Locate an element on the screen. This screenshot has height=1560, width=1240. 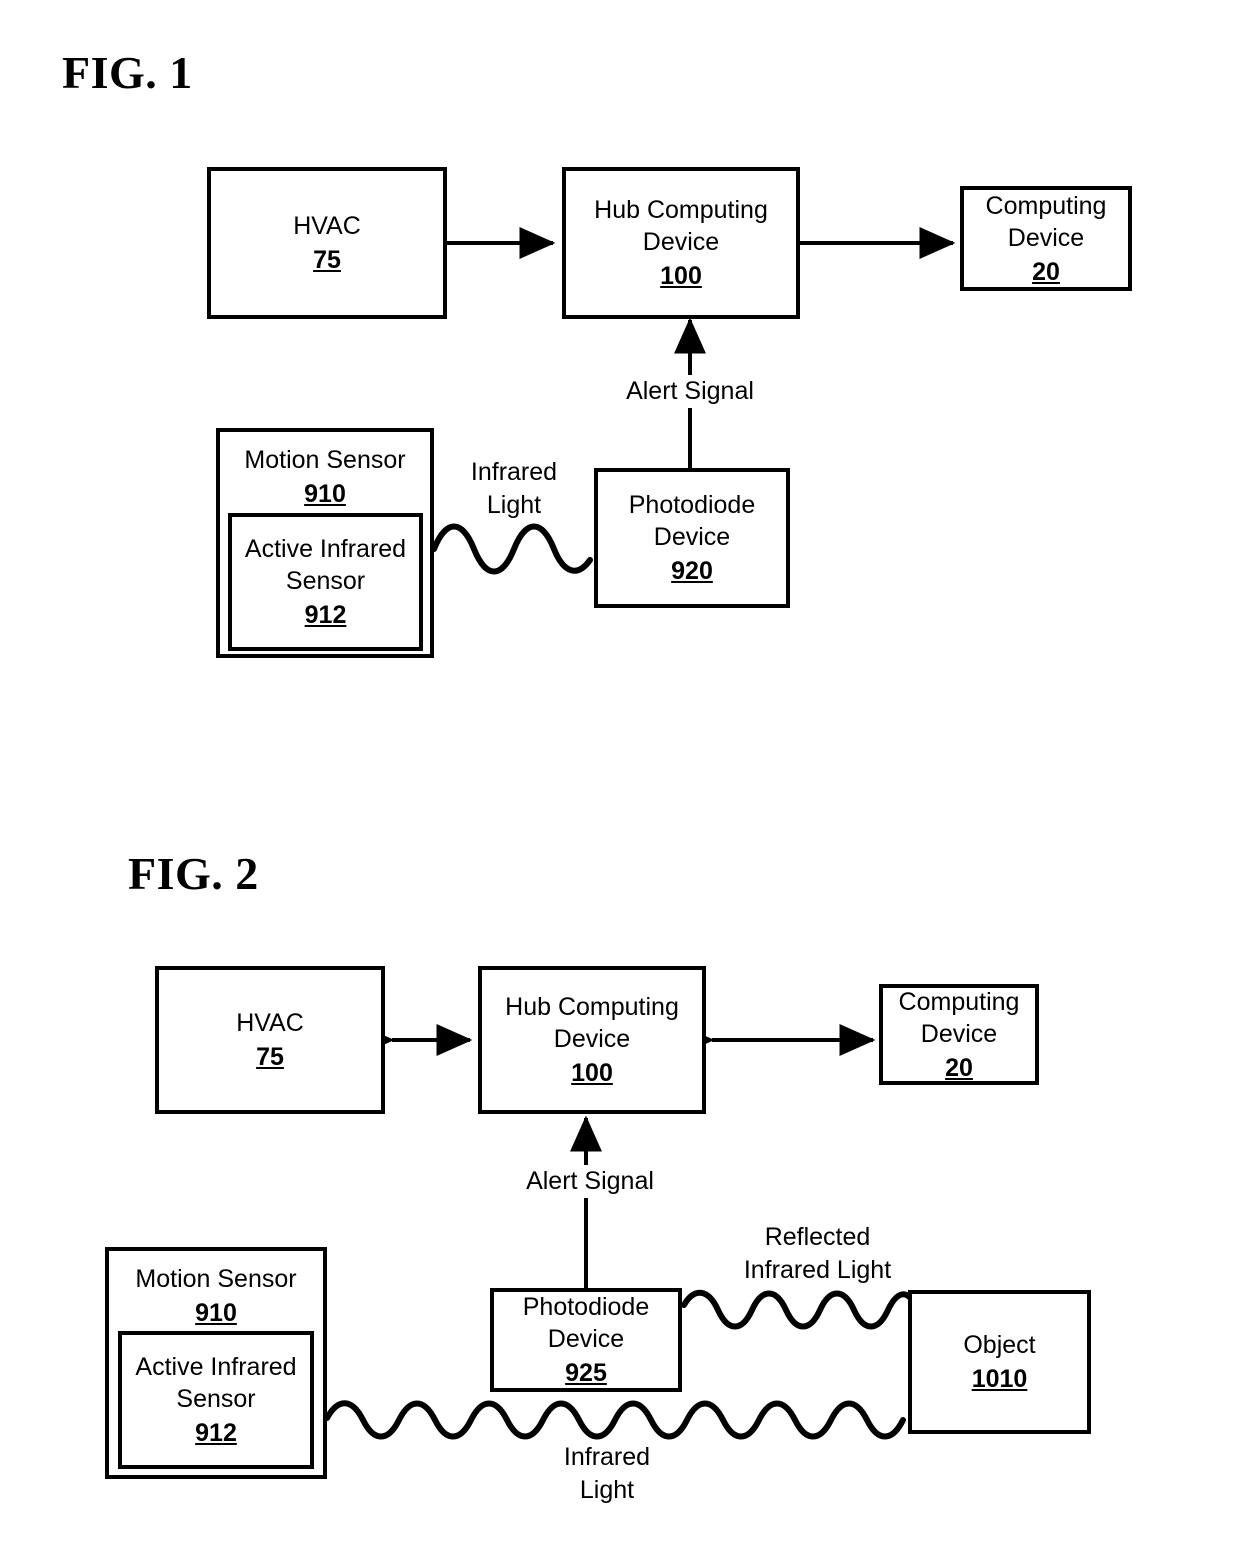
node-photodiode-device-ref: 925 is located at coordinates (586, 1373).